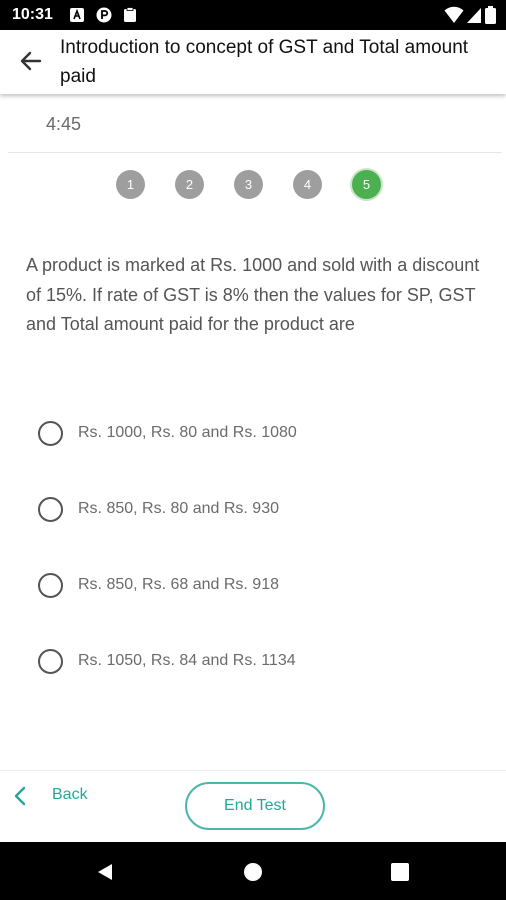  What do you see at coordinates (454, 14) in the screenshot?
I see `wifi-icon` at bounding box center [454, 14].